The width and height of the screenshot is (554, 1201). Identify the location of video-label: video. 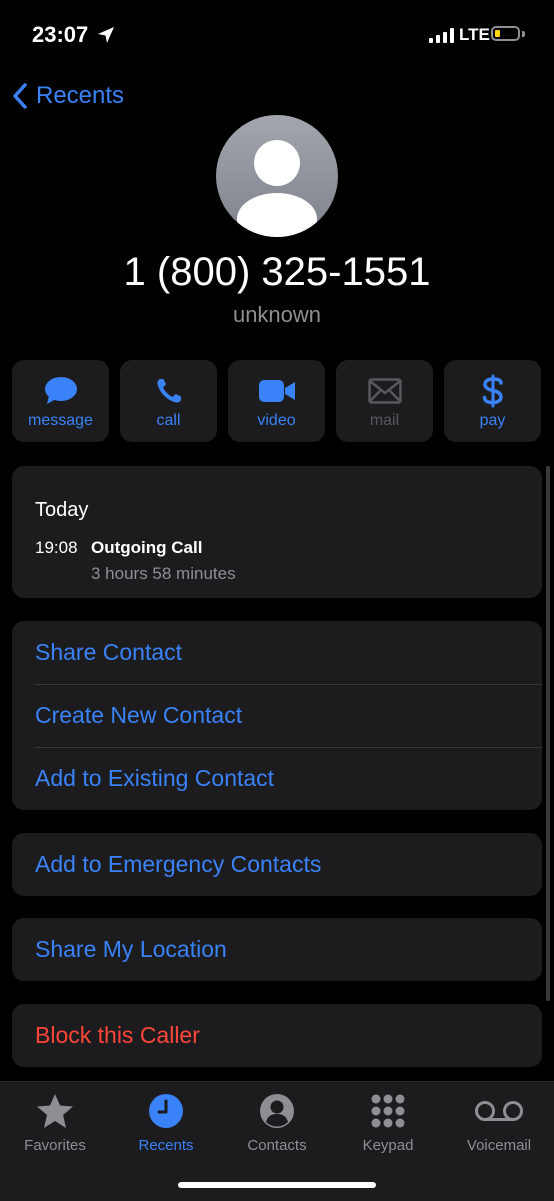
(276, 420).